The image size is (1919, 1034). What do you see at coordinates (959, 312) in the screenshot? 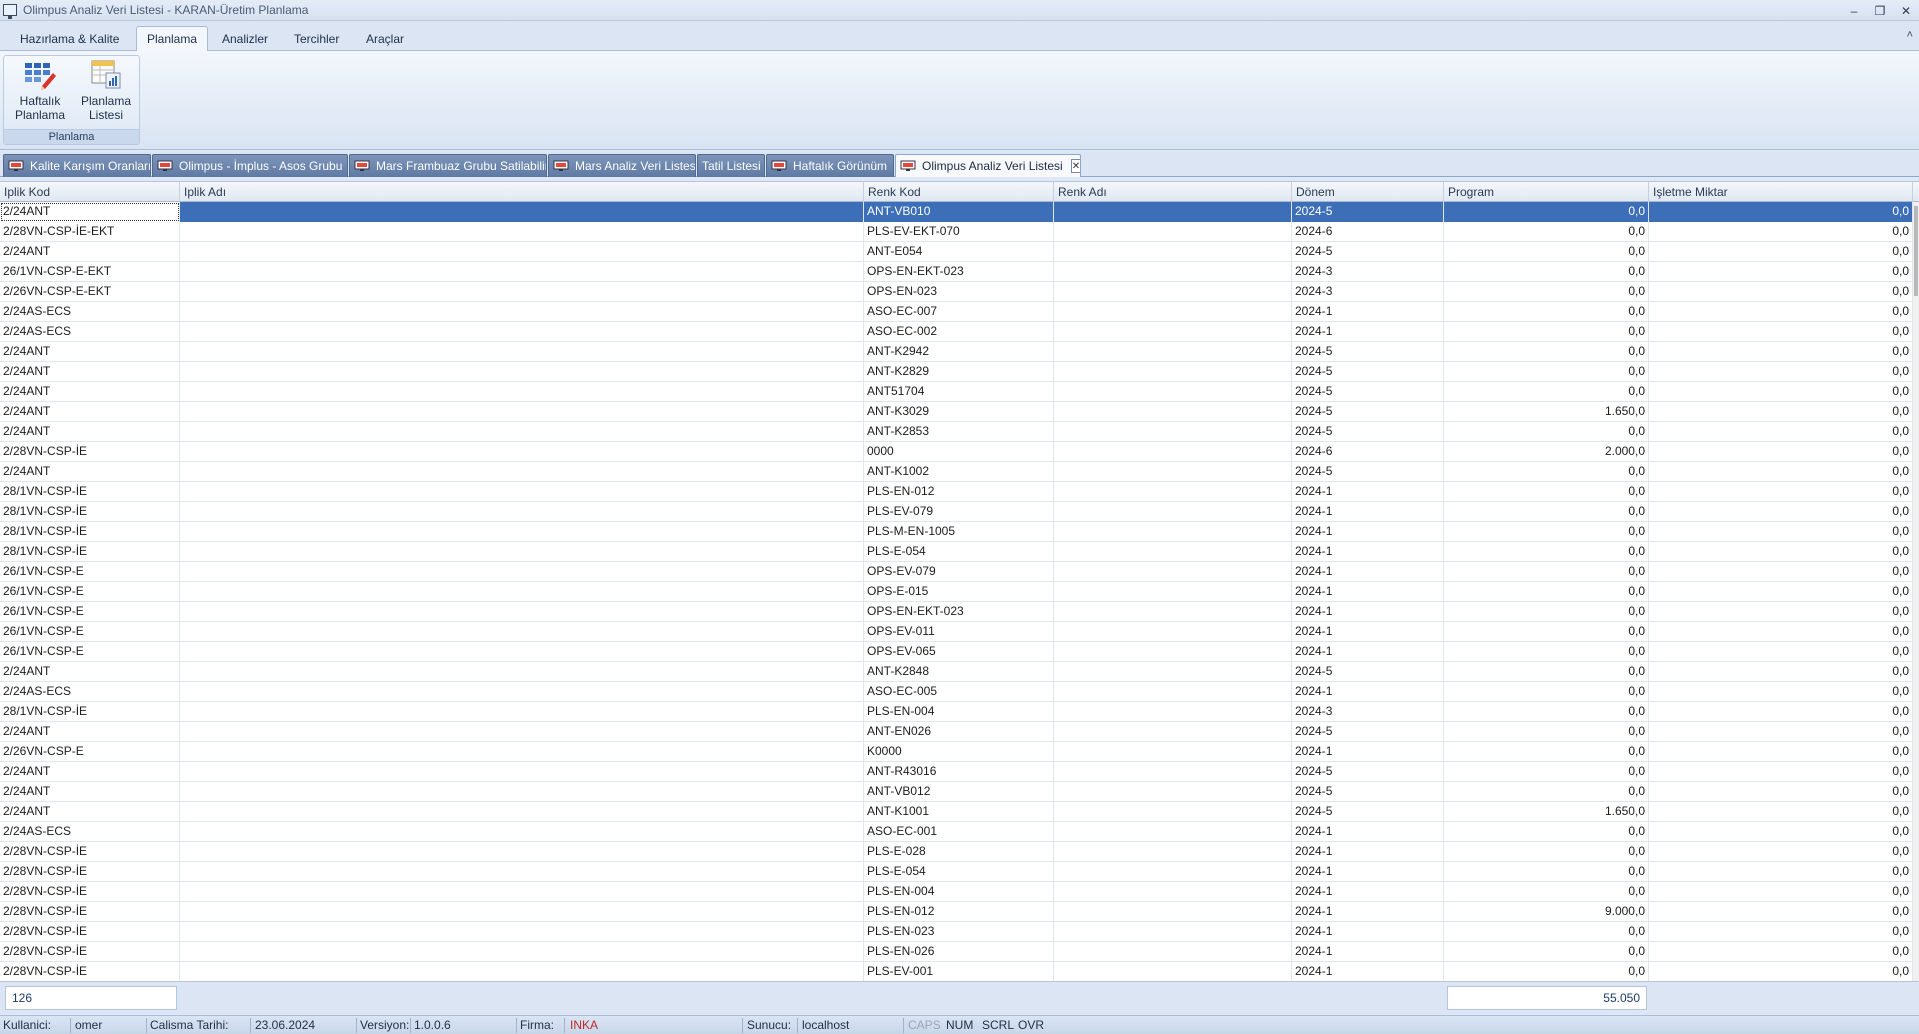
I see `table-row: 2/24AS-ECS ASO-EC-007 2024-1 0,0 0,0` at bounding box center [959, 312].